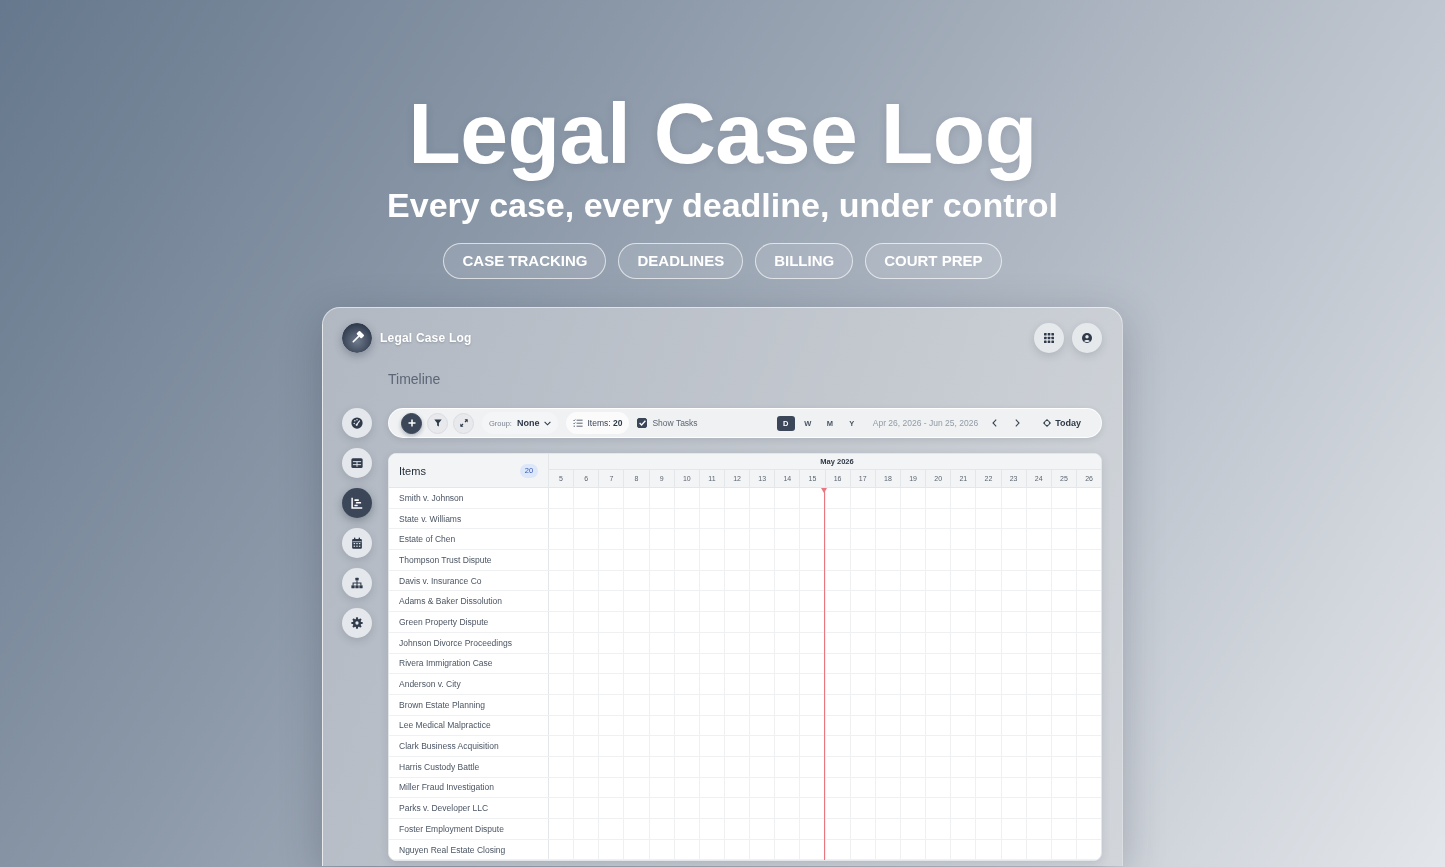 Image resolution: width=1445 pixels, height=867 pixels. I want to click on case-name: Clark Business Acquisition, so click(449, 746).